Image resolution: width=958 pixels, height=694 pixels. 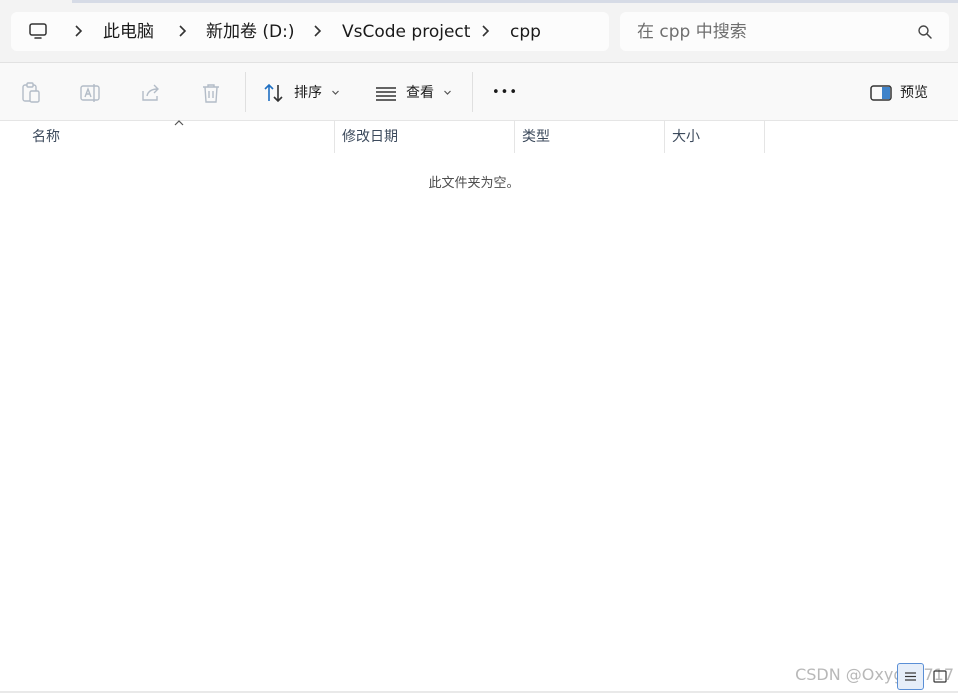 I want to click on breadcrumb-drive-d: 新加卷 (D:), so click(x=250, y=32).